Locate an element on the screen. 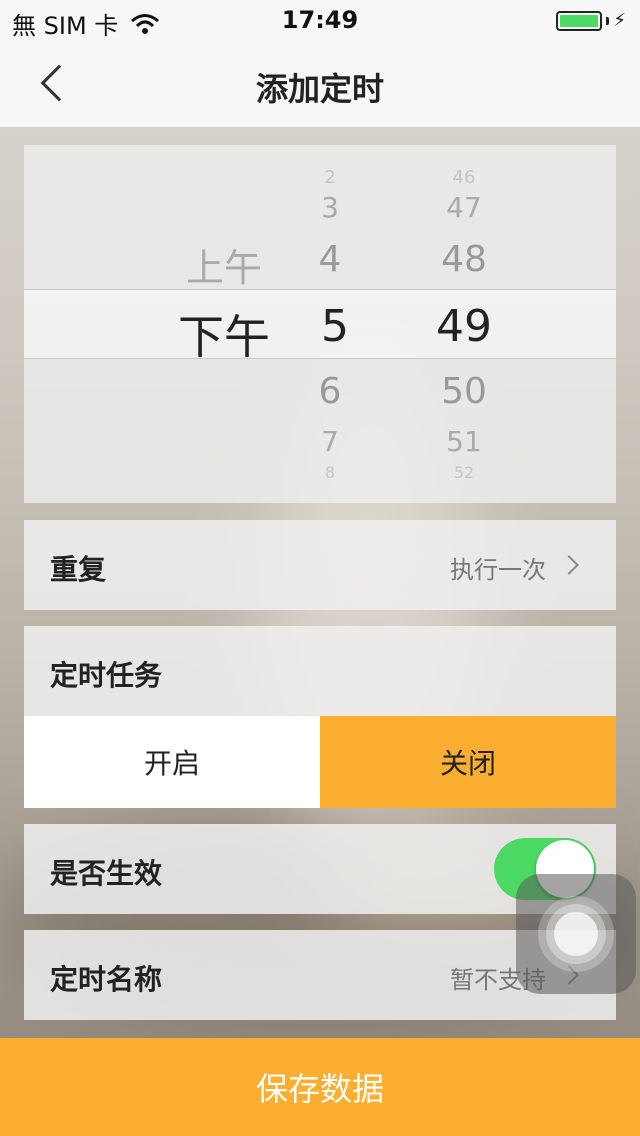  assistive-ring is located at coordinates (576, 934).